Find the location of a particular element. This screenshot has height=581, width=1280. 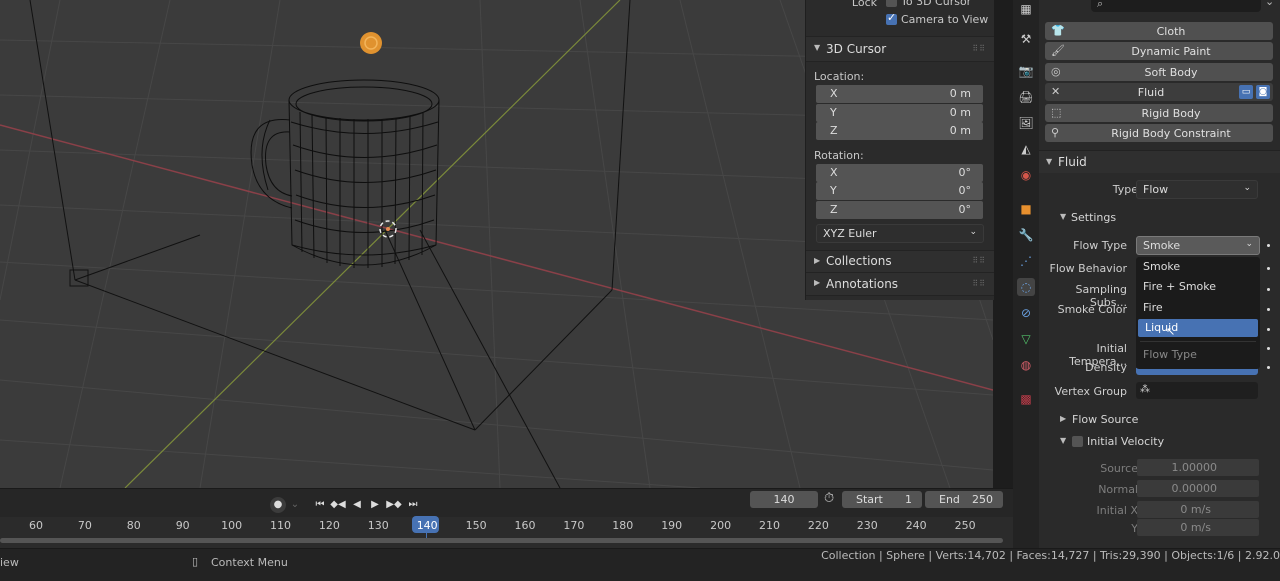

location-y-field: Y 0 m is located at coordinates (899, 113).